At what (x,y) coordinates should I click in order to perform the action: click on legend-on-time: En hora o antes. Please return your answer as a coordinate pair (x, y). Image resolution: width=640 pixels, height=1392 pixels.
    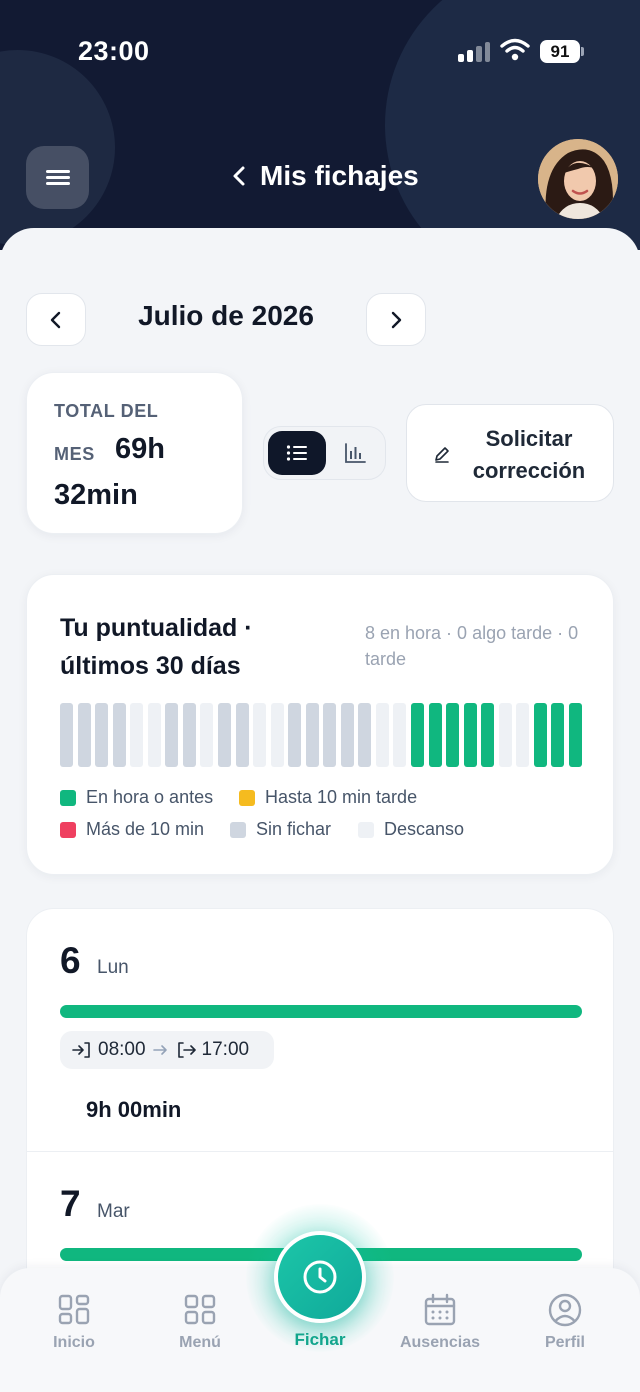
    Looking at the image, I should click on (136, 797).